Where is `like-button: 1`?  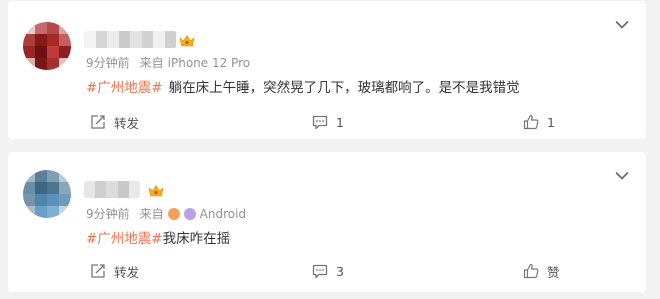 like-button: 1 is located at coordinates (539, 122).